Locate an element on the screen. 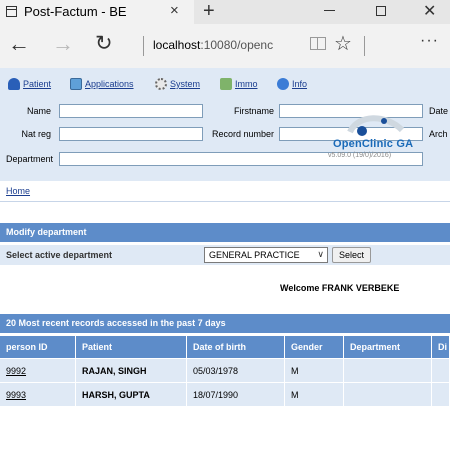  column-header: Department is located at coordinates (388, 347).